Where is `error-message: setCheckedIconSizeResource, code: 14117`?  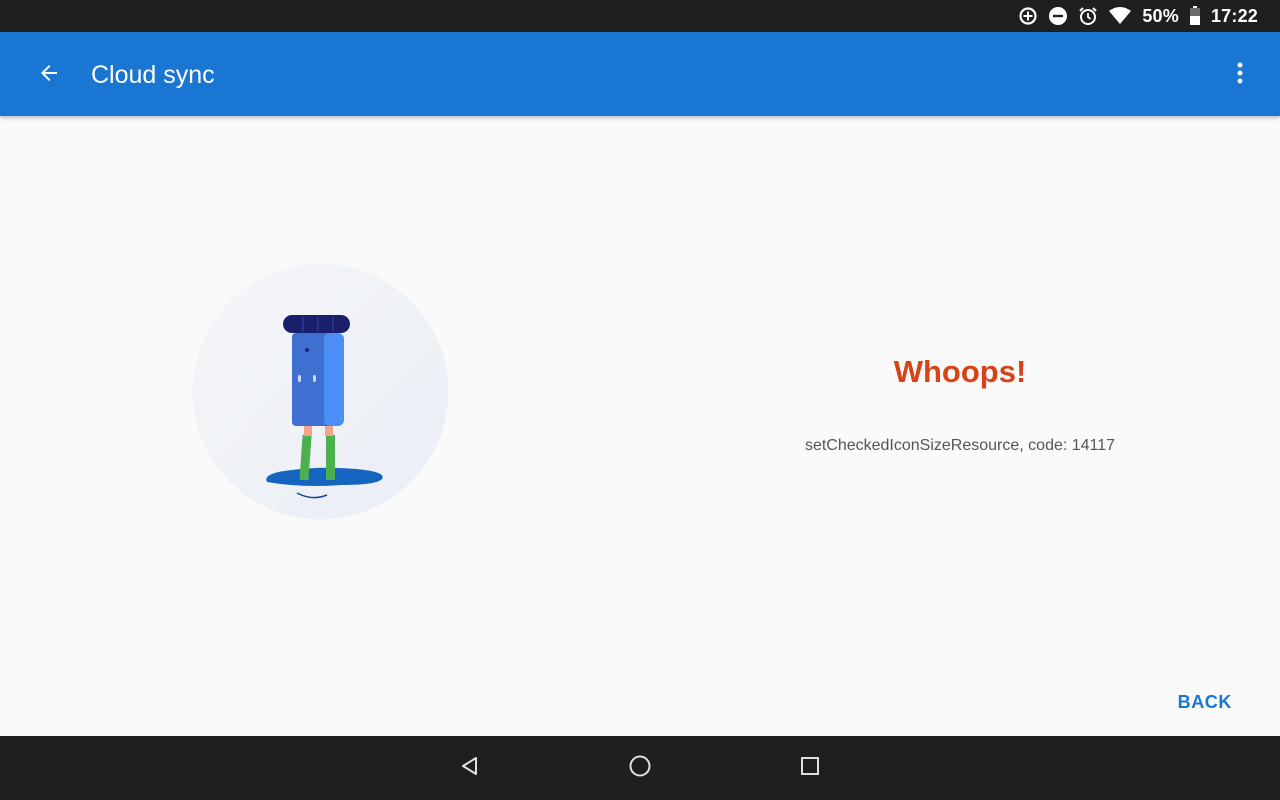 error-message: setCheckedIconSizeResource, code: 14117 is located at coordinates (960, 445).